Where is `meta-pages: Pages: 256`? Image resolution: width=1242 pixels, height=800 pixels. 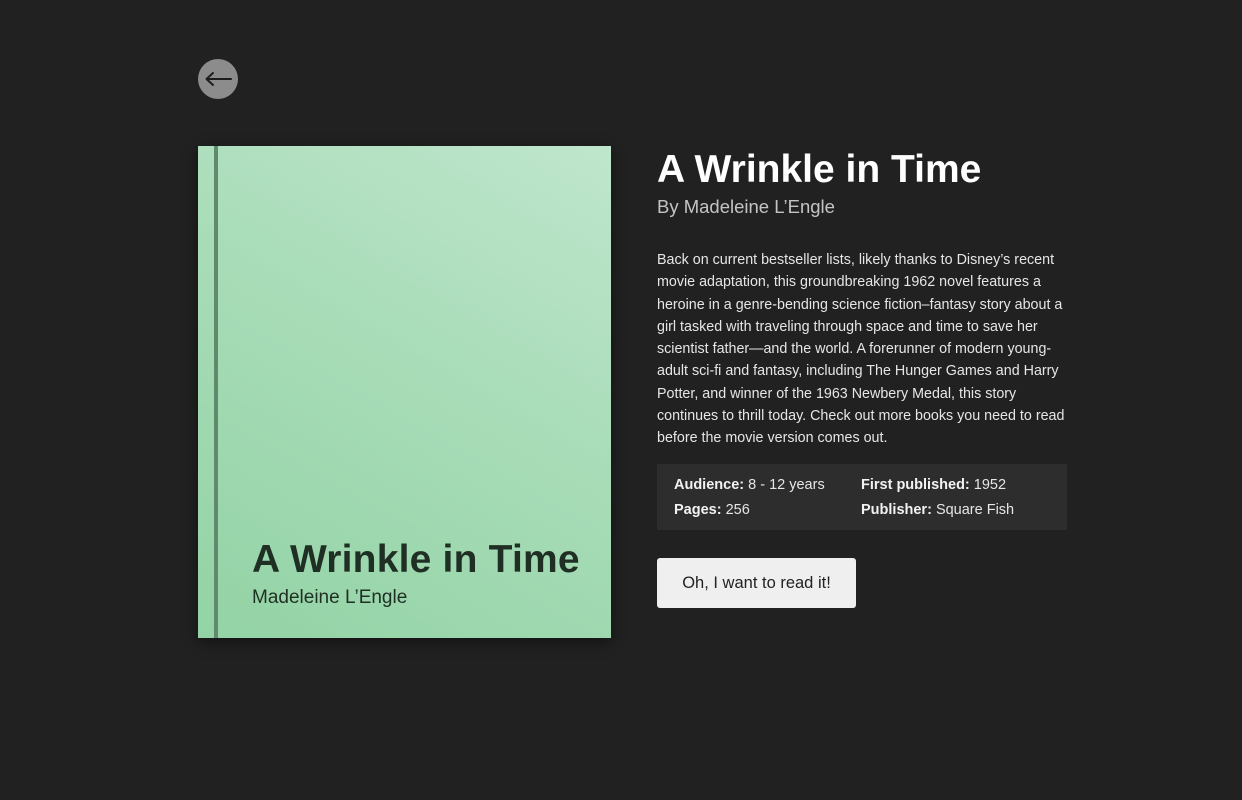
meta-pages: Pages: 256 is located at coordinates (767, 510).